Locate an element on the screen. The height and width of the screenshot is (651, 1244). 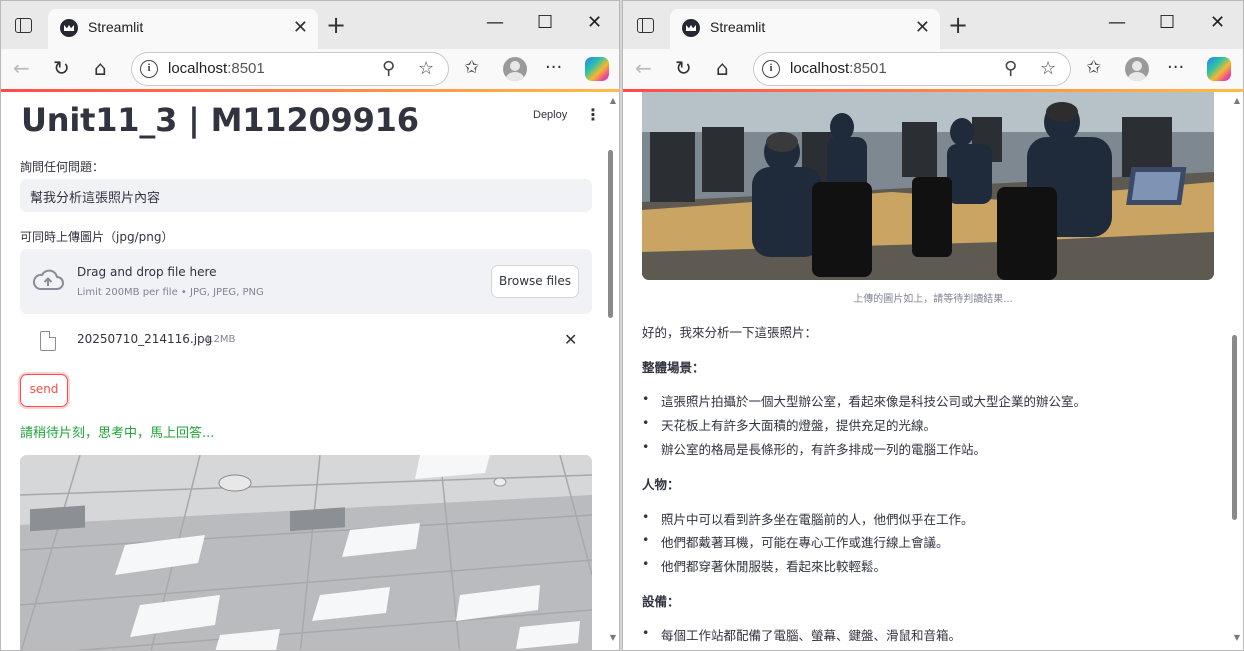
ceiling-photo is located at coordinates (306, 552).